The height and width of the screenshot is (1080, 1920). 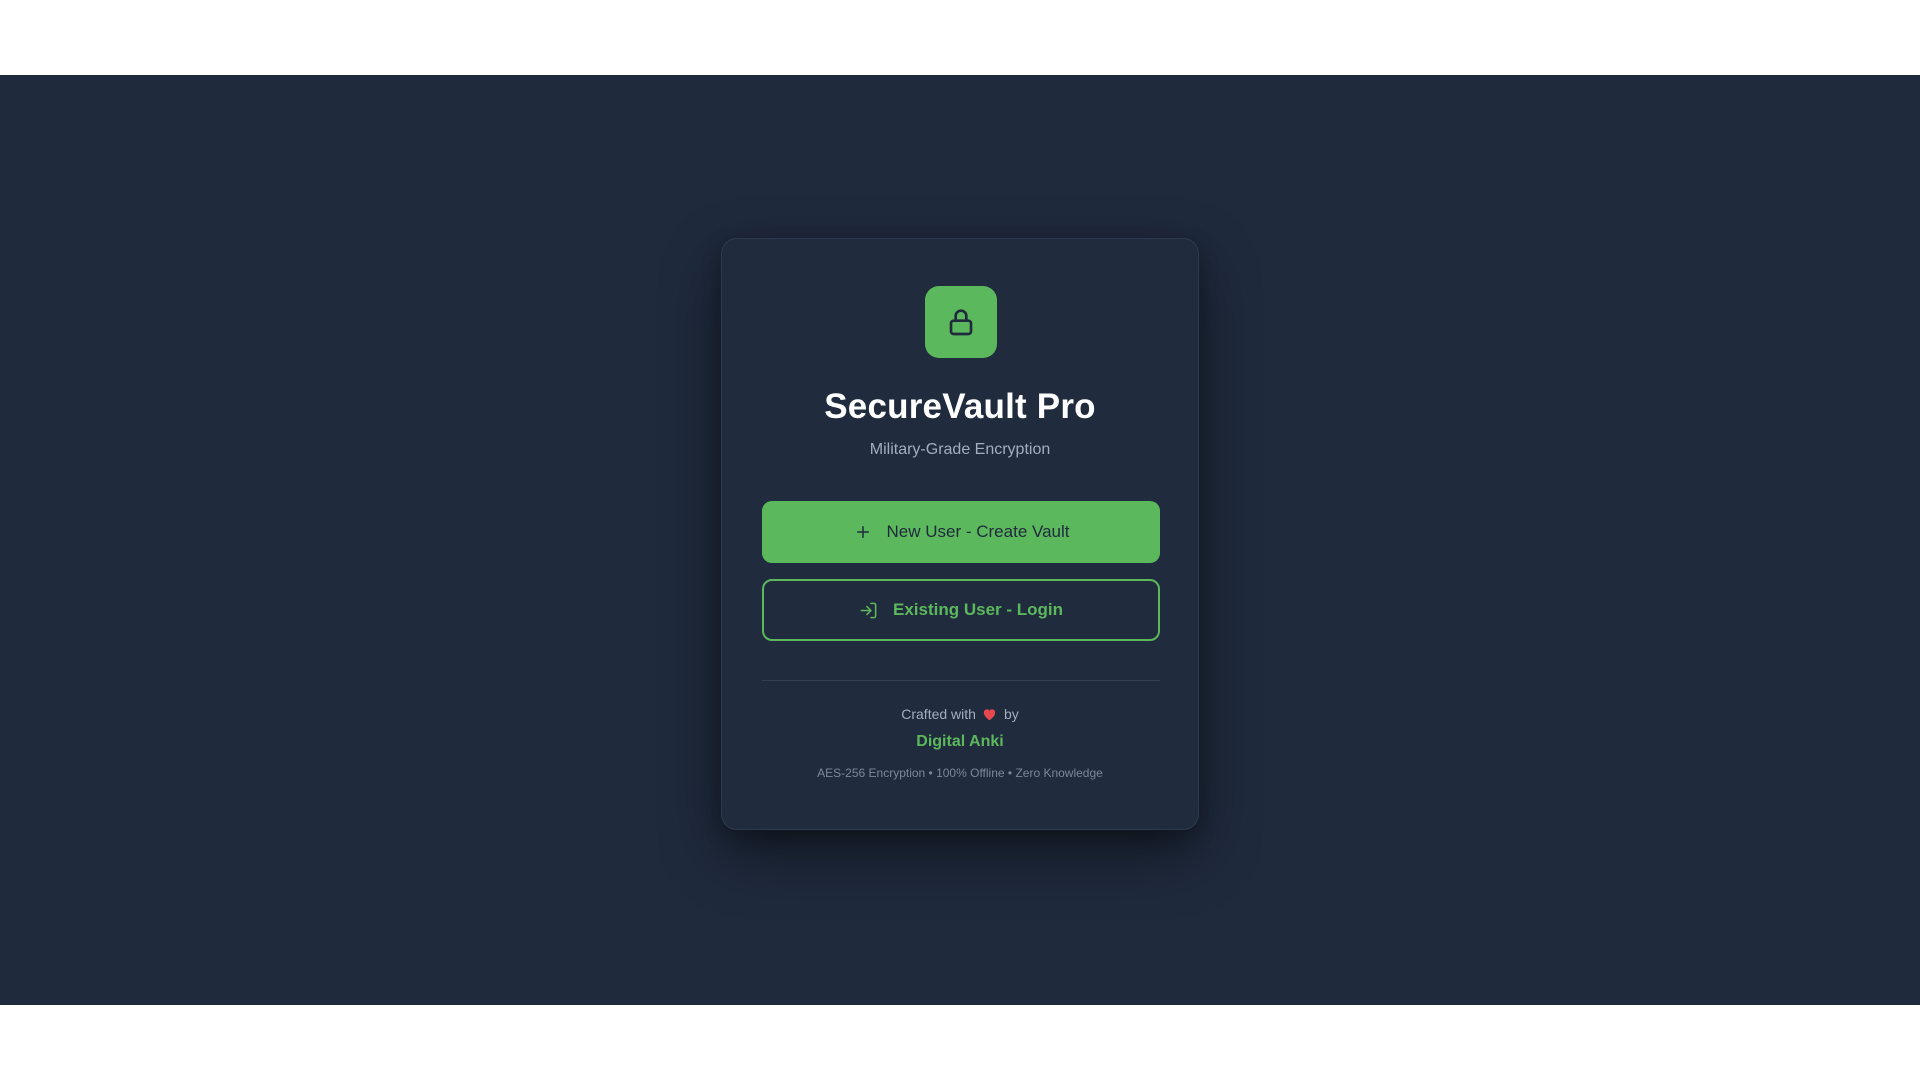 I want to click on app-title: SecureVault Pro, so click(x=960, y=406).